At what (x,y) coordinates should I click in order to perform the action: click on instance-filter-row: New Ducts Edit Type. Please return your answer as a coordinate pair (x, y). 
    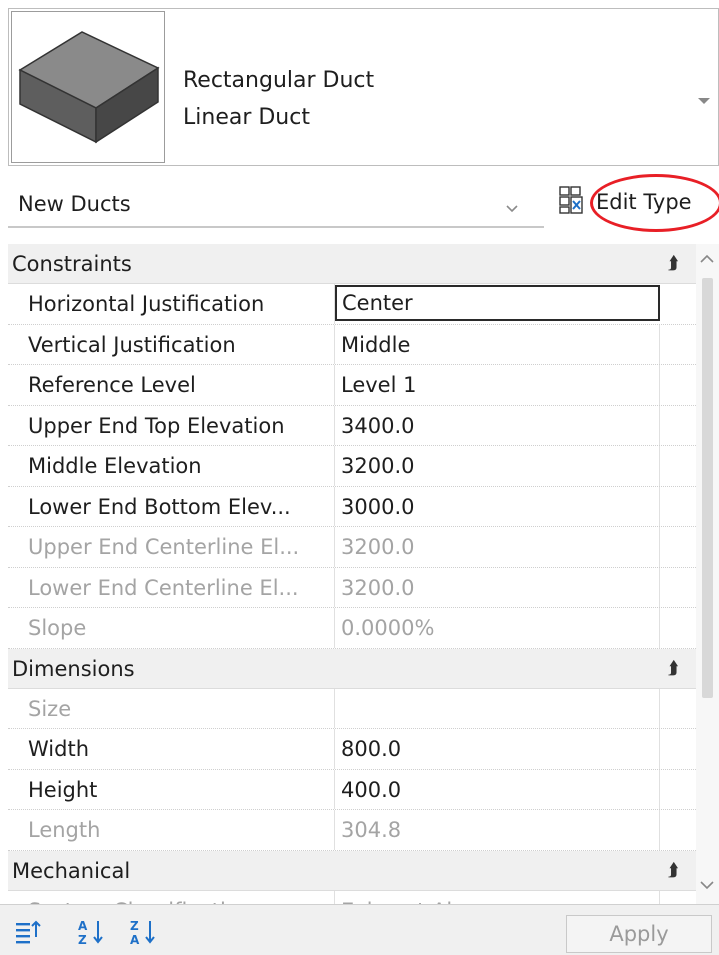
    Looking at the image, I should click on (359, 203).